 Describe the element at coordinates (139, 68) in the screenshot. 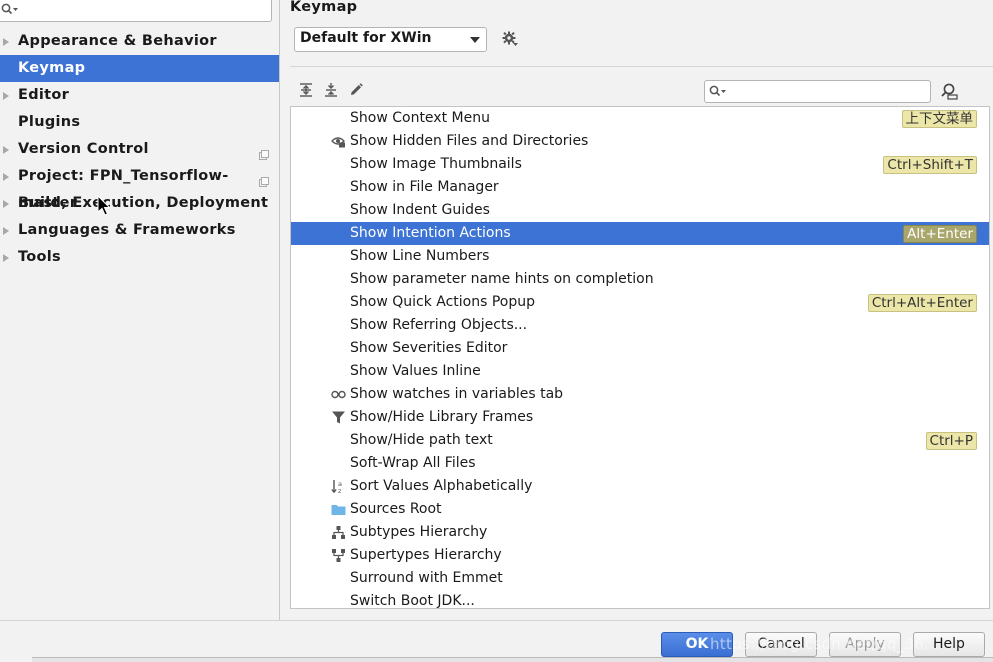

I see `sidebar-item-keymap: Keymap` at that location.